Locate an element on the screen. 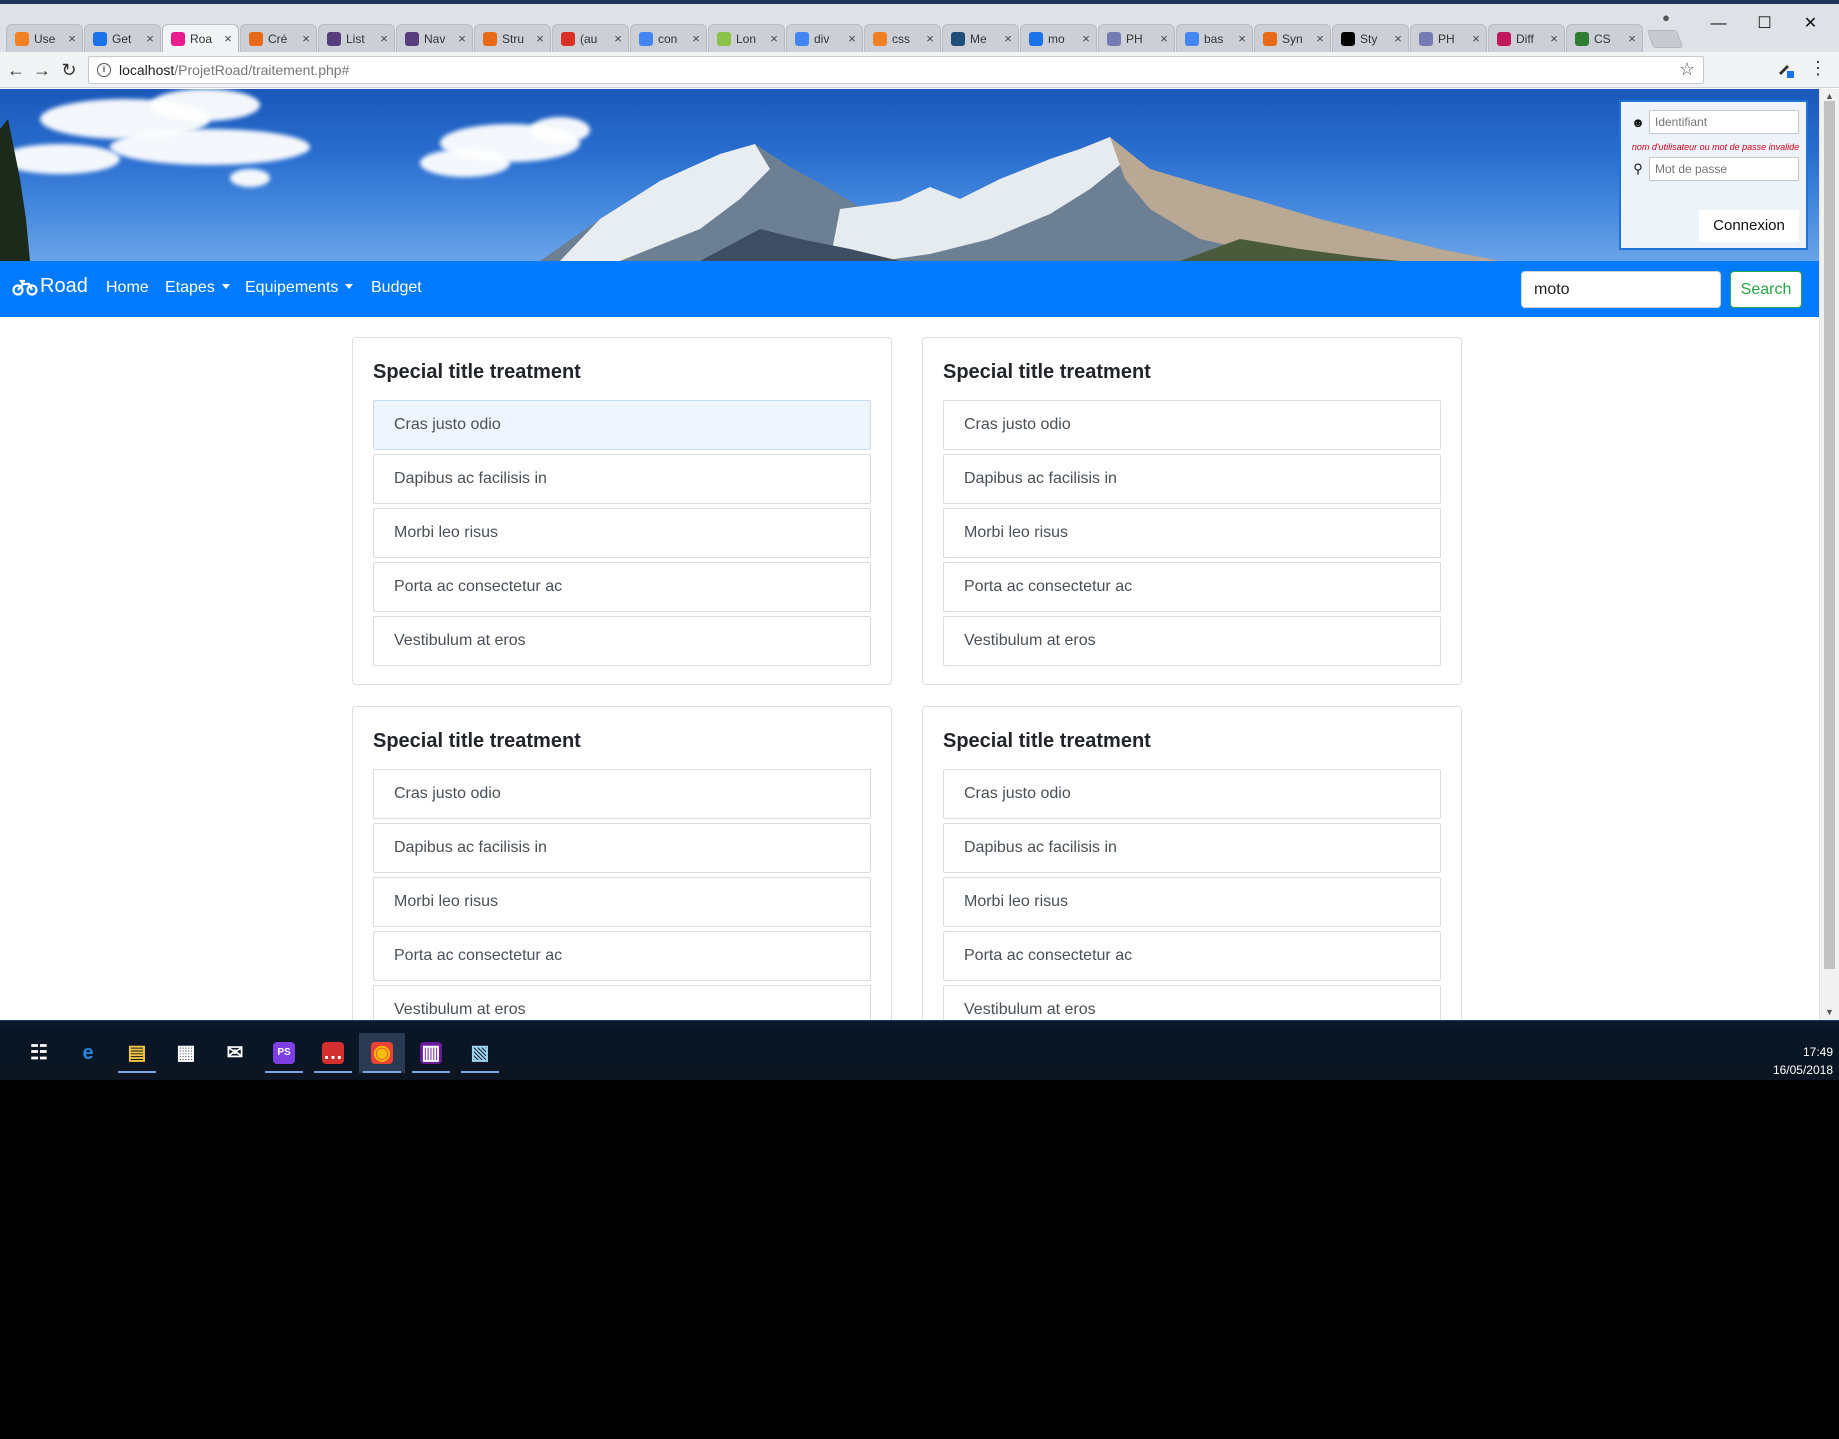  search-input is located at coordinates (1621, 289).